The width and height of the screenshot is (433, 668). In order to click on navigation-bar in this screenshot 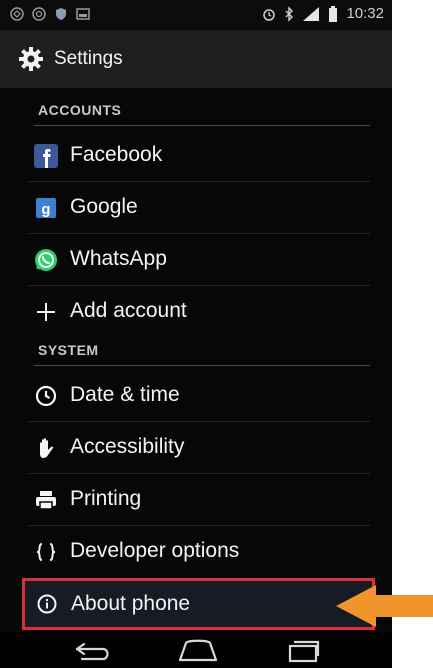, I will do `click(196, 650)`.